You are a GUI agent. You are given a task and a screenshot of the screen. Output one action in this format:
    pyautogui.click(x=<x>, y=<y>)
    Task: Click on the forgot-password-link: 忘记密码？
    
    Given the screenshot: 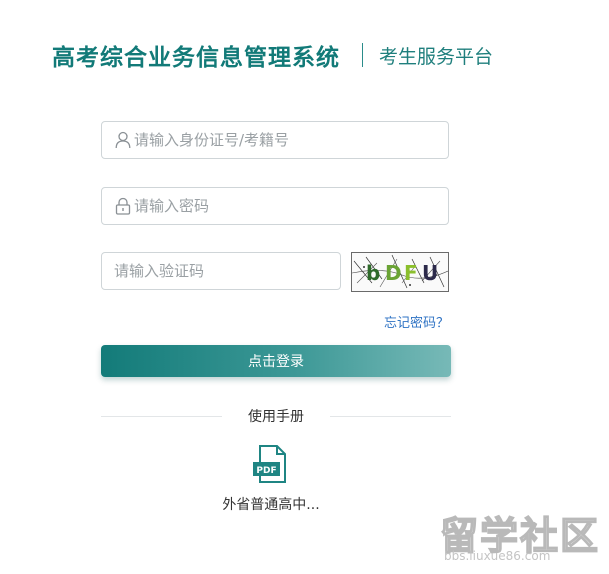 What is the action you would take?
    pyautogui.click(x=416, y=321)
    